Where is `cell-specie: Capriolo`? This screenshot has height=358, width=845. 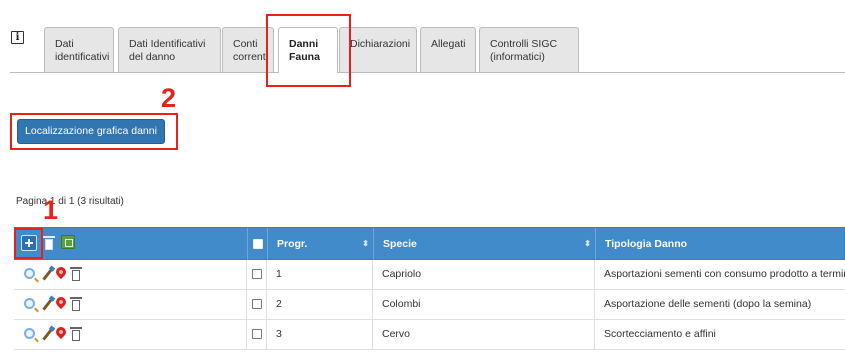 cell-specie: Capriolo is located at coordinates (483, 274).